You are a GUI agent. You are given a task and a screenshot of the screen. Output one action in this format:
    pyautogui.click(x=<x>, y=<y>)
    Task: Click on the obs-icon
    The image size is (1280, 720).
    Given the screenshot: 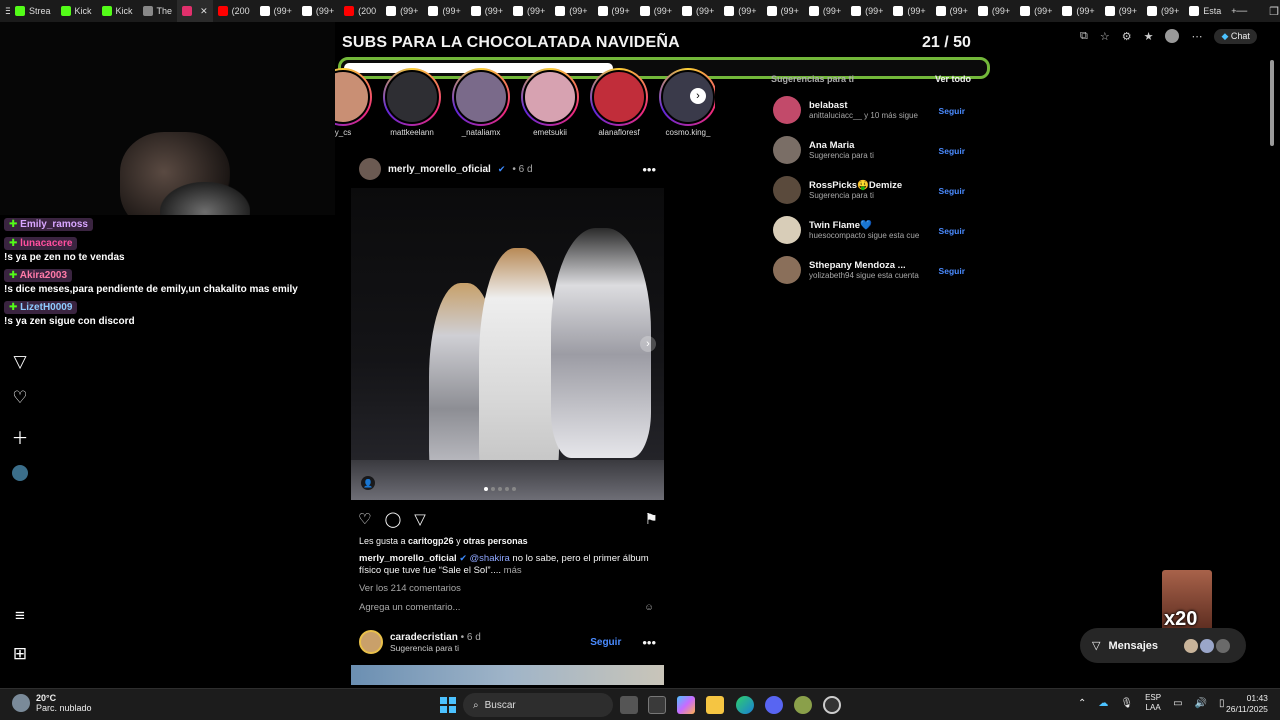 What is the action you would take?
    pyautogui.click(x=832, y=705)
    